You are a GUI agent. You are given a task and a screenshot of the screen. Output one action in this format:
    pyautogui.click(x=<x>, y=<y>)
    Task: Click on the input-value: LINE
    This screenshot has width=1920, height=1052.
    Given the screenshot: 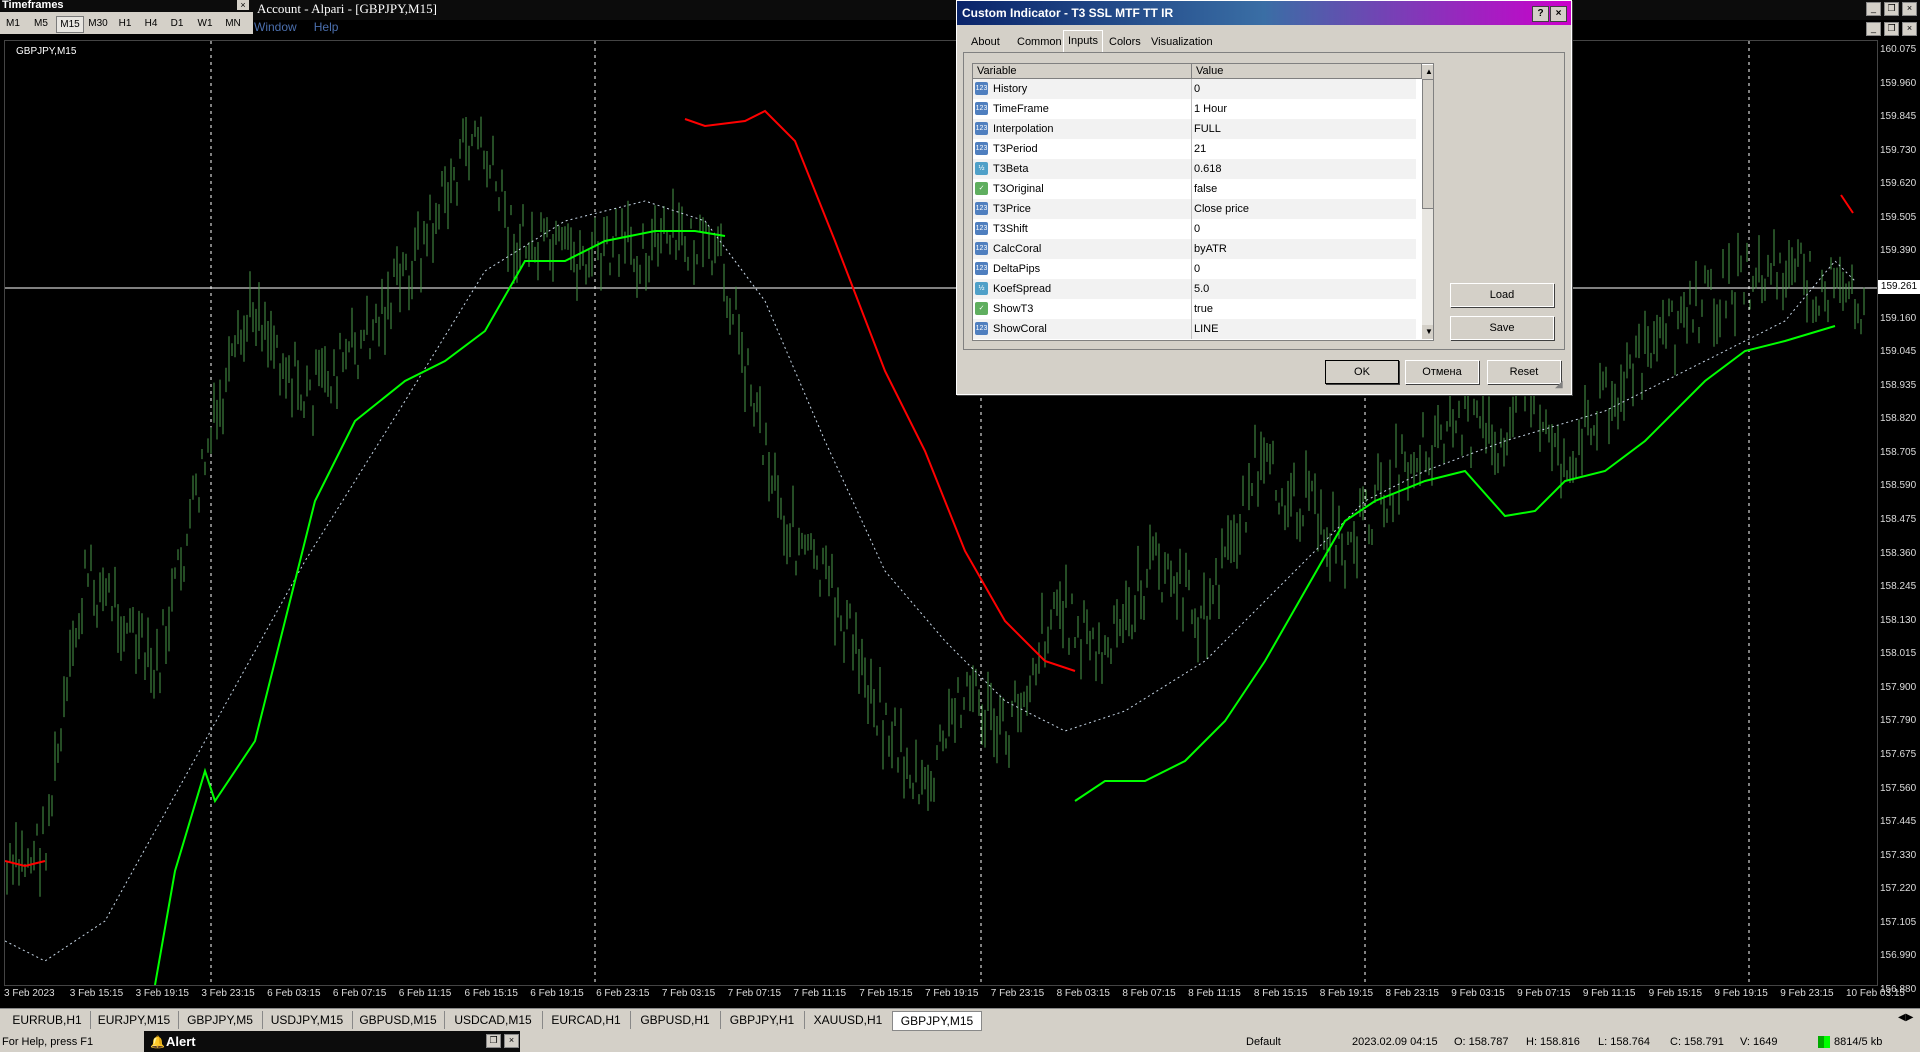 What is the action you would take?
    pyautogui.click(x=1206, y=329)
    